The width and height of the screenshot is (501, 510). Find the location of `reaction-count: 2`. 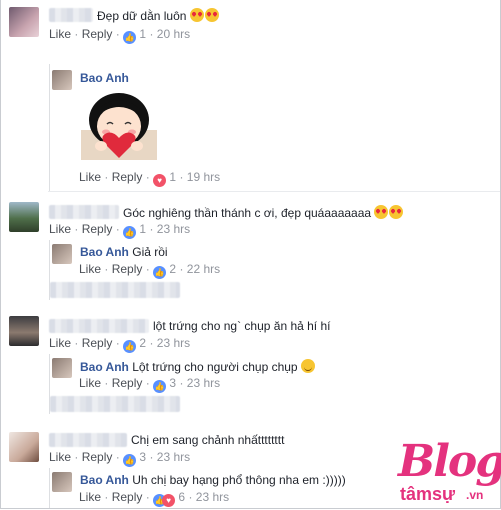

reaction-count: 2 is located at coordinates (173, 269).